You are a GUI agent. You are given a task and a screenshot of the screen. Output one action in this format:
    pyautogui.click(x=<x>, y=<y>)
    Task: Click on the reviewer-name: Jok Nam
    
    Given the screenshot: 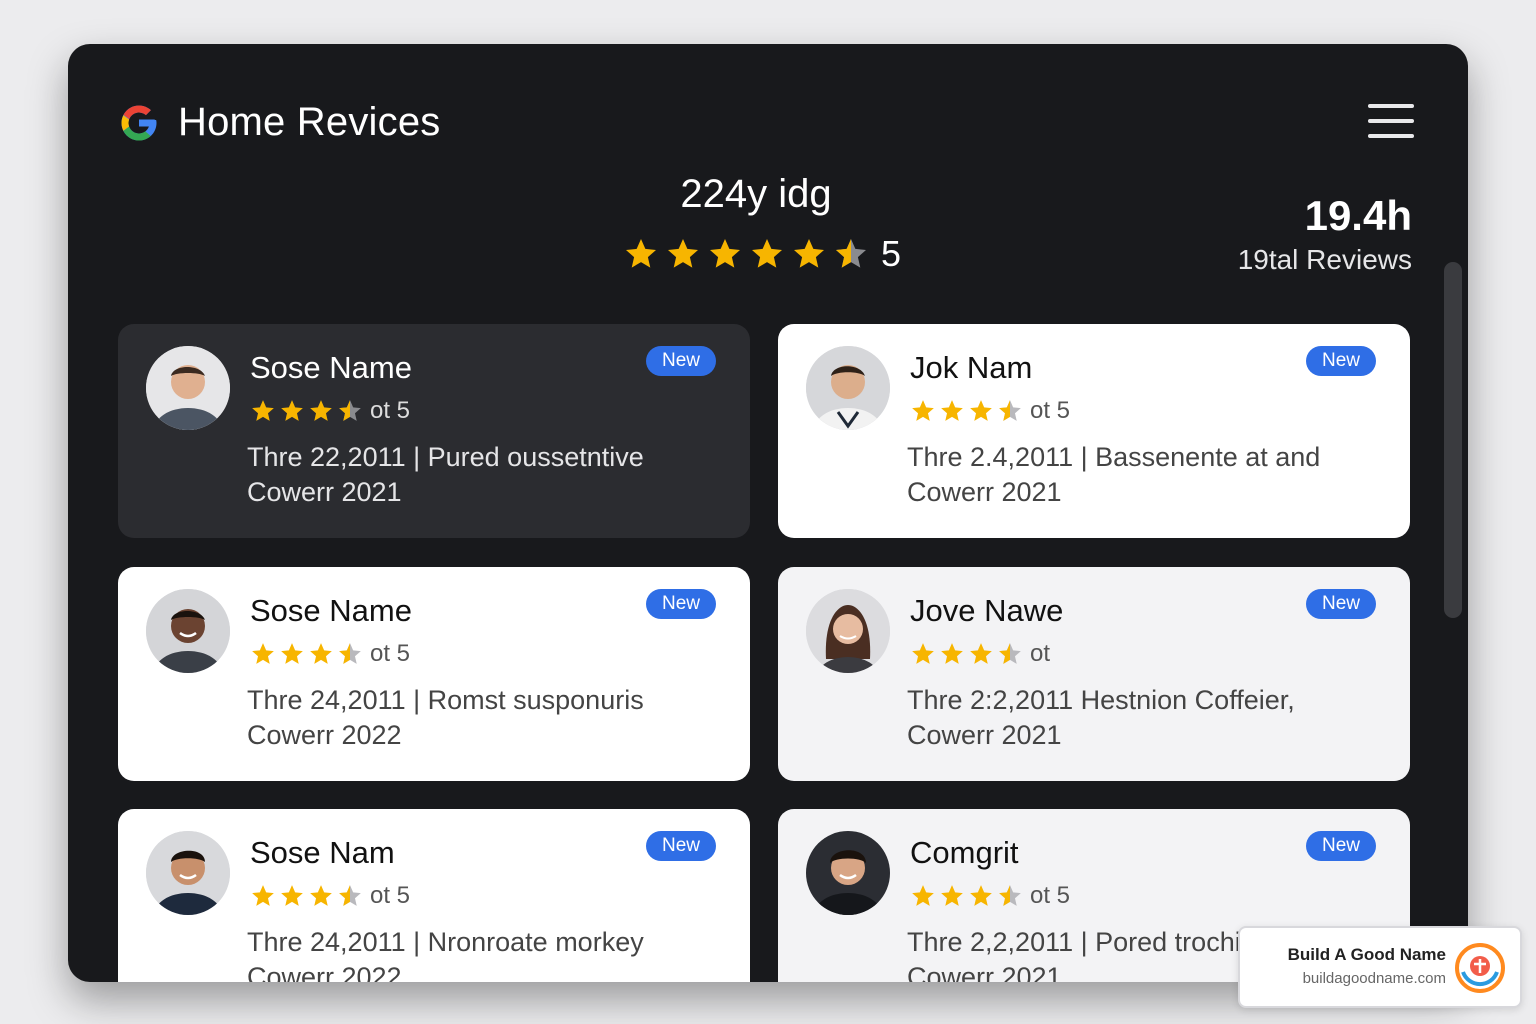 What is the action you would take?
    pyautogui.click(x=971, y=367)
    